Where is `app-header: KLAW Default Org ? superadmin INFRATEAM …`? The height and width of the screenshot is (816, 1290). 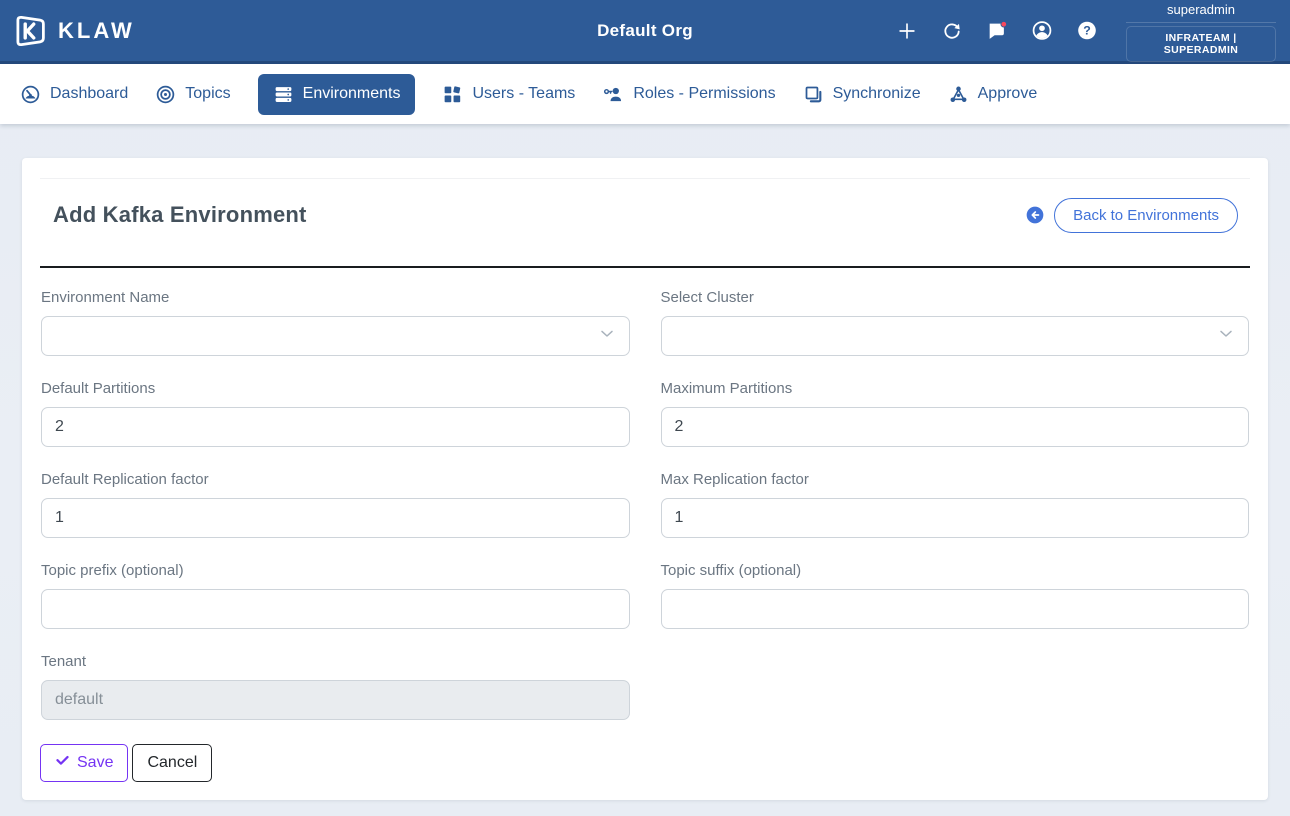
app-header: KLAW Default Org ? superadmin INFRATEAM … is located at coordinates (645, 32).